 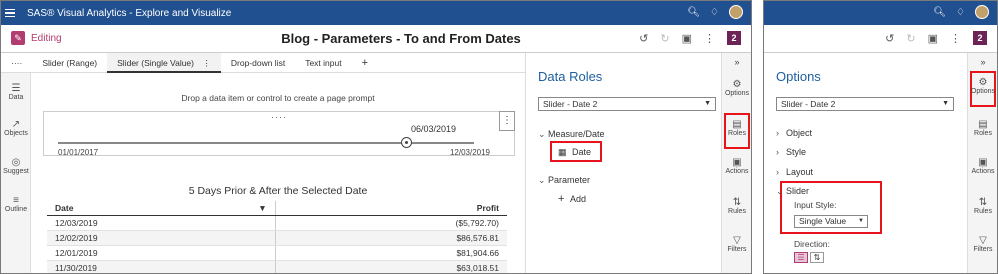 I want to click on role-label: Date, so click(x=582, y=152).